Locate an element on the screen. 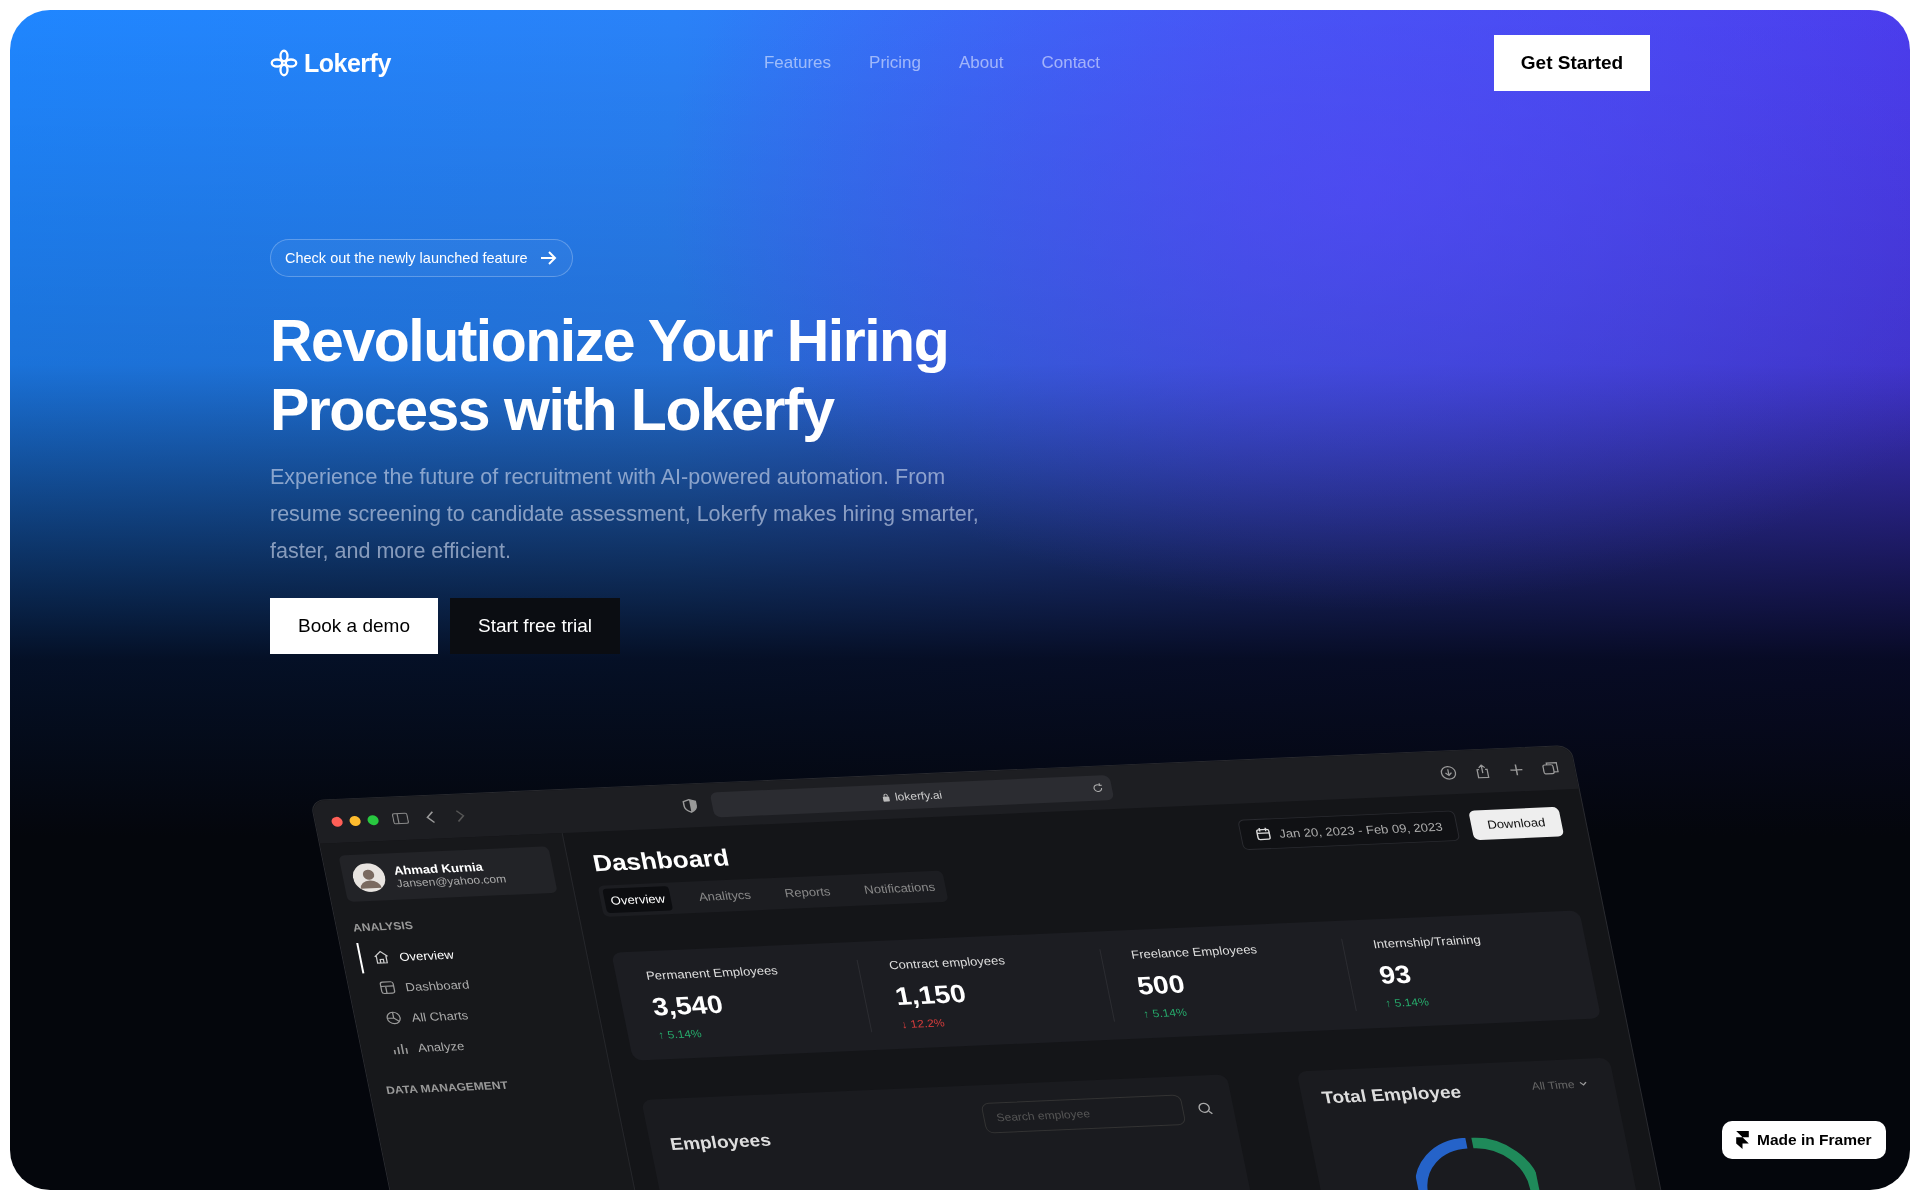 The height and width of the screenshot is (1200, 1920). section-heading: ANALYSIS is located at coordinates (383, 926).